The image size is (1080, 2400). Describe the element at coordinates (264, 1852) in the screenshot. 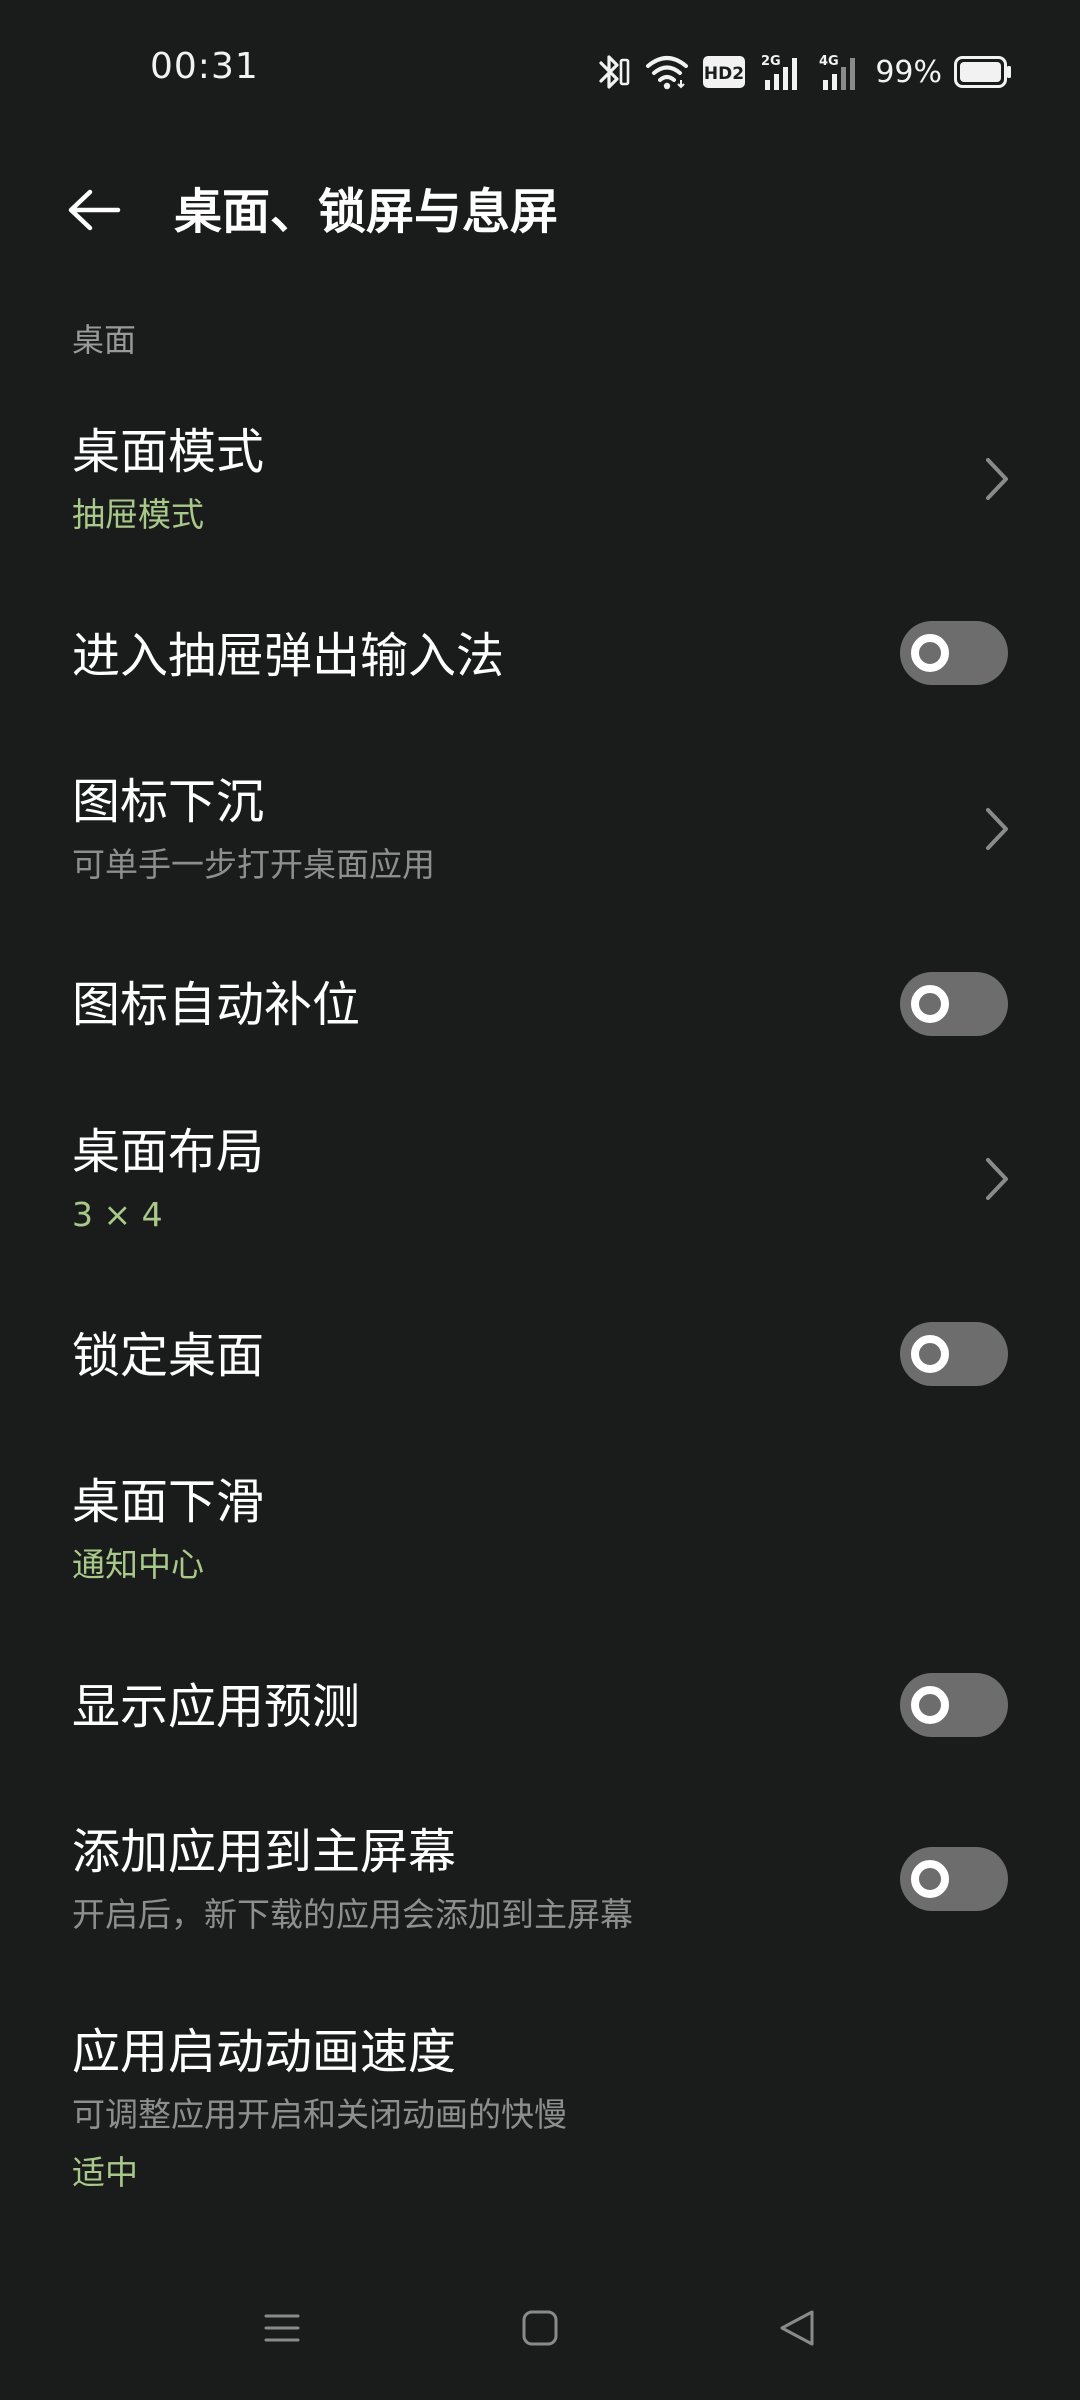

I see `setting-title: 添加应用到主屏幕` at that location.